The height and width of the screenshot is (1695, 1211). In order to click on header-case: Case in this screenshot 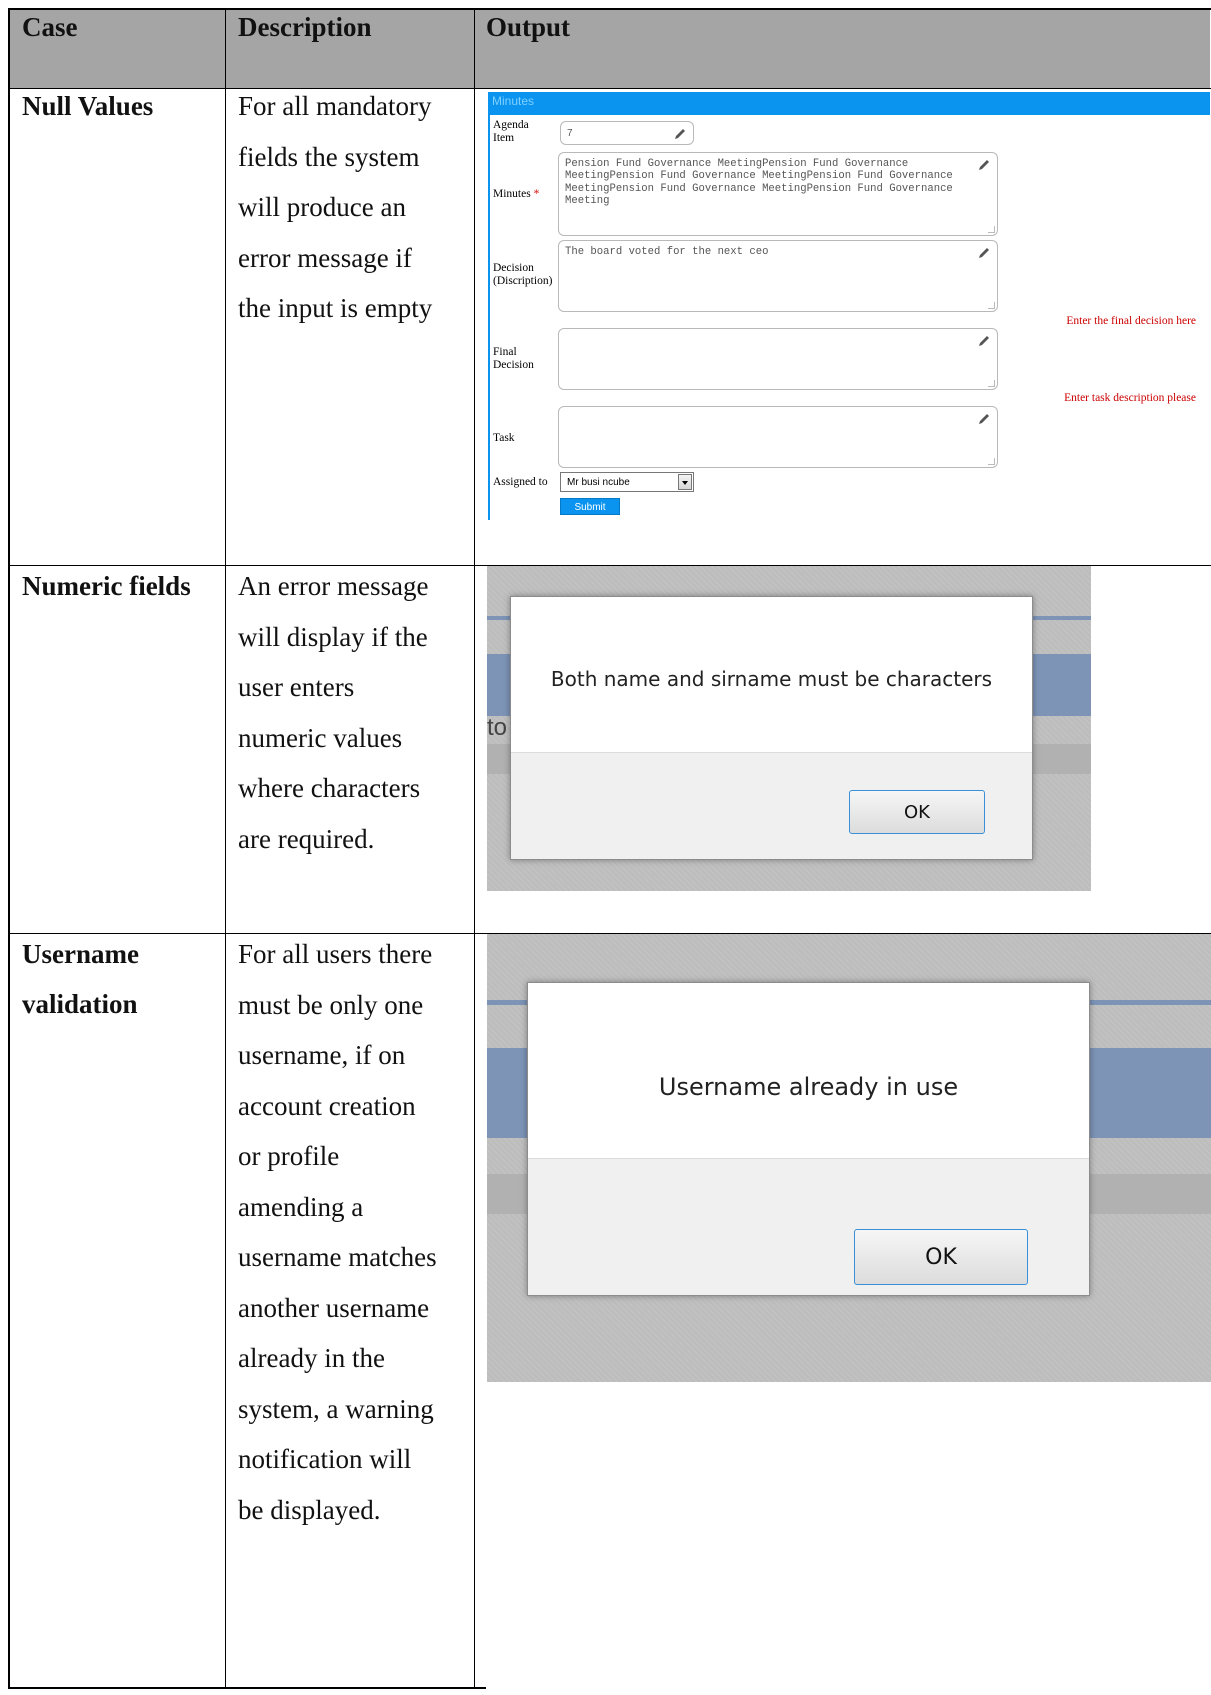, I will do `click(50, 27)`.